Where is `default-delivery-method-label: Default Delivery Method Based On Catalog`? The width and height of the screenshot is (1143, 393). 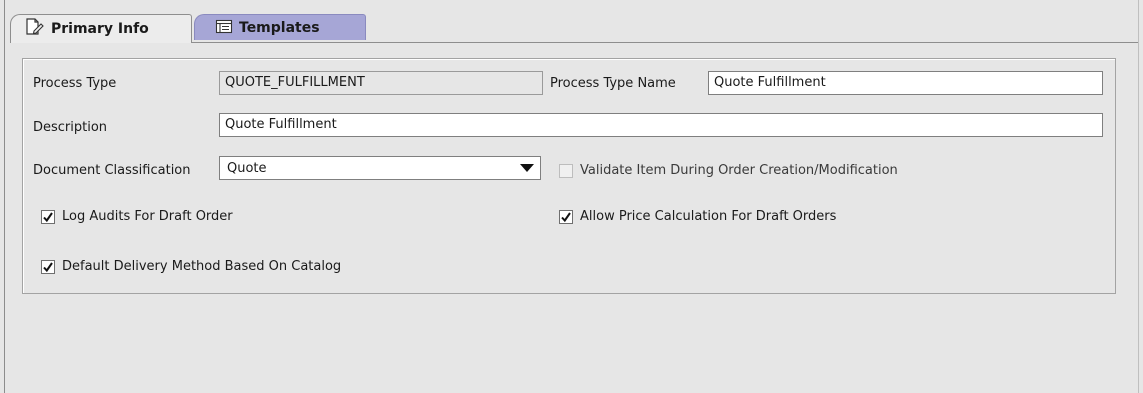 default-delivery-method-label: Default Delivery Method Based On Catalog is located at coordinates (202, 266).